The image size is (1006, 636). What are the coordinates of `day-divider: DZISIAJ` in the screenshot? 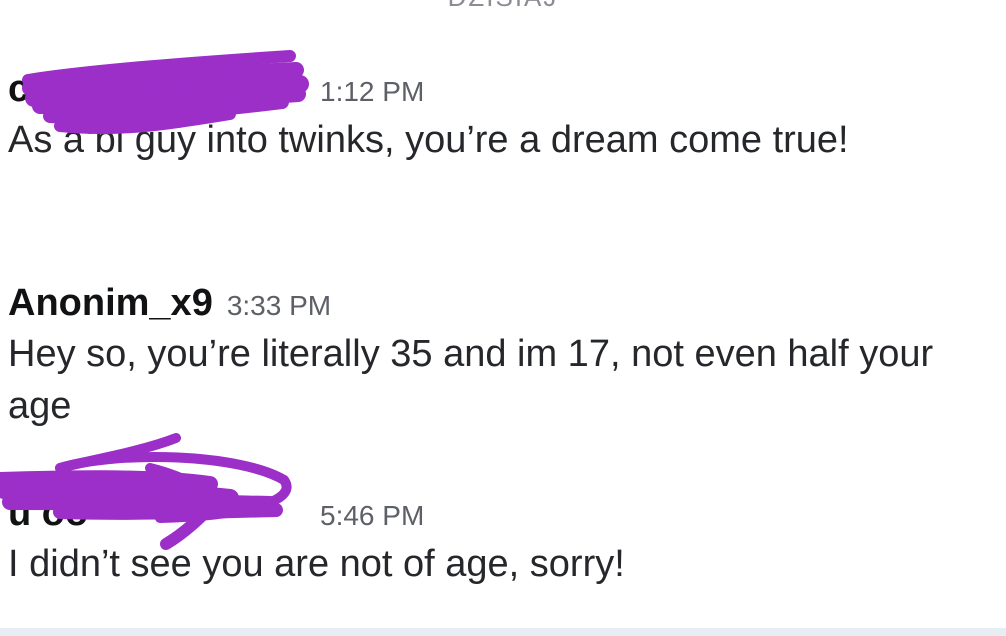 It's located at (503, 6).